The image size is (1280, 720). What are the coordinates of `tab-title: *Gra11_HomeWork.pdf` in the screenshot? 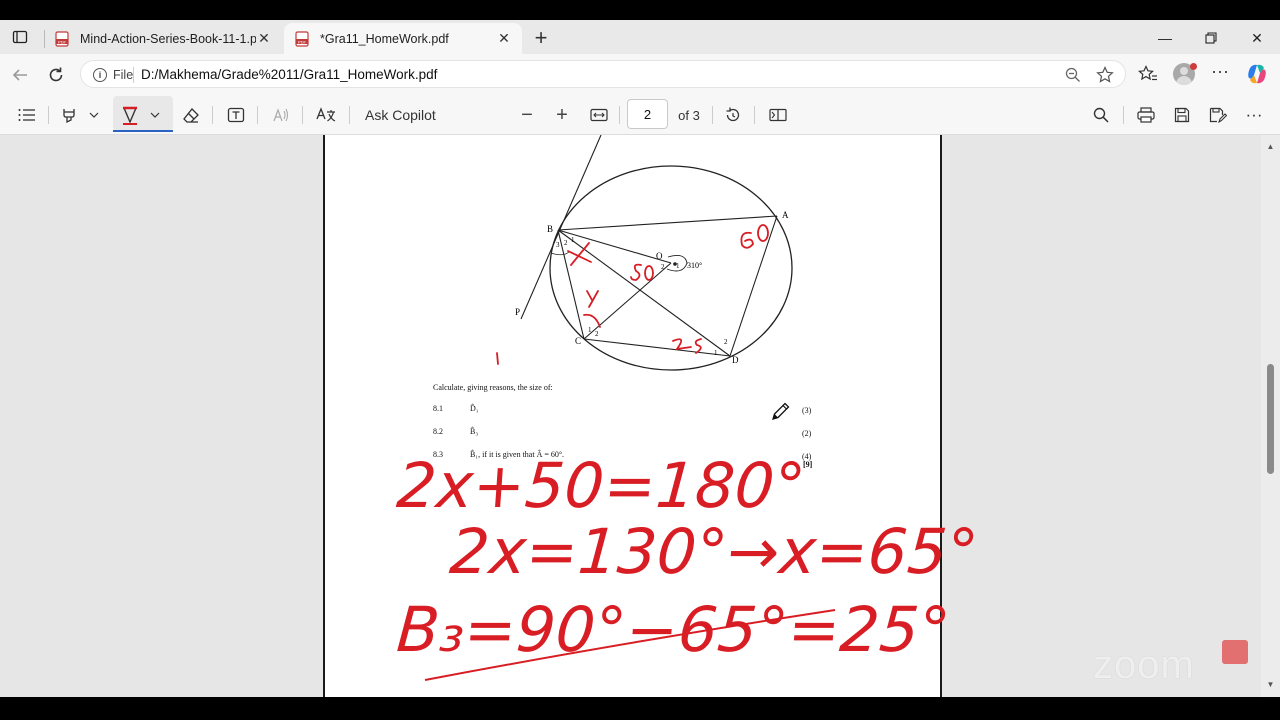 It's located at (384, 38).